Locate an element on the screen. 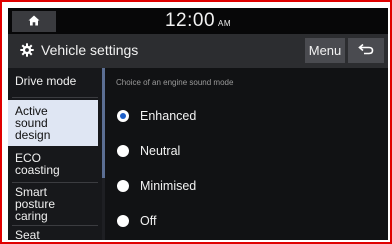 This screenshot has height=244, width=392. clock: 12:00 AM is located at coordinates (198, 21).